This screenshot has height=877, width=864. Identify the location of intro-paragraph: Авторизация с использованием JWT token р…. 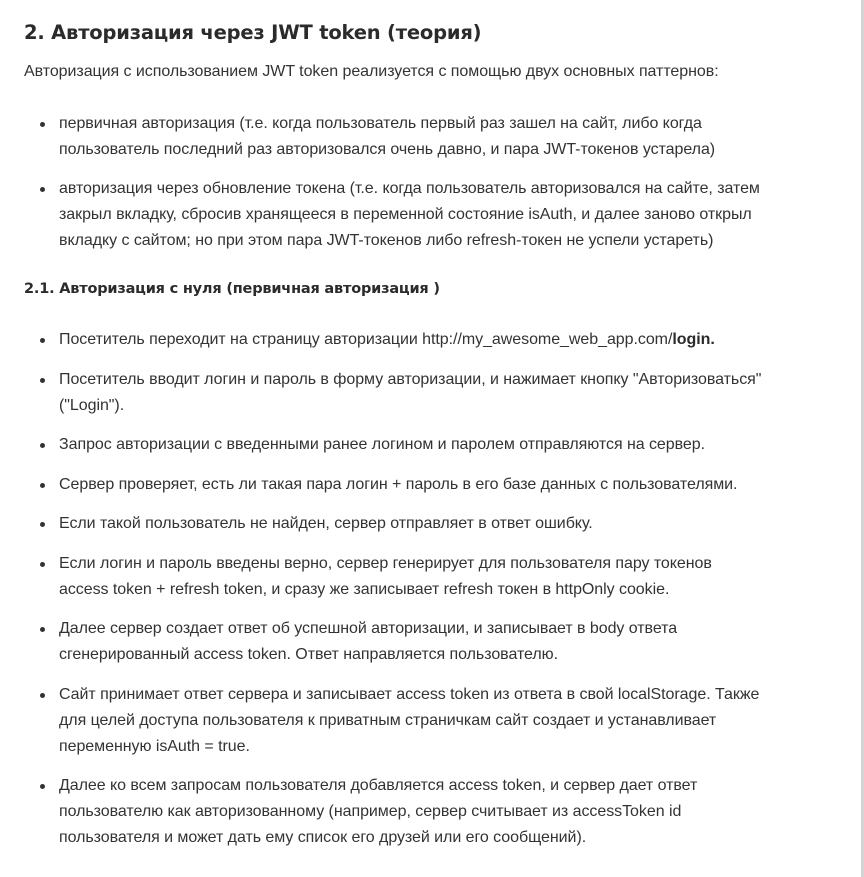
(371, 71).